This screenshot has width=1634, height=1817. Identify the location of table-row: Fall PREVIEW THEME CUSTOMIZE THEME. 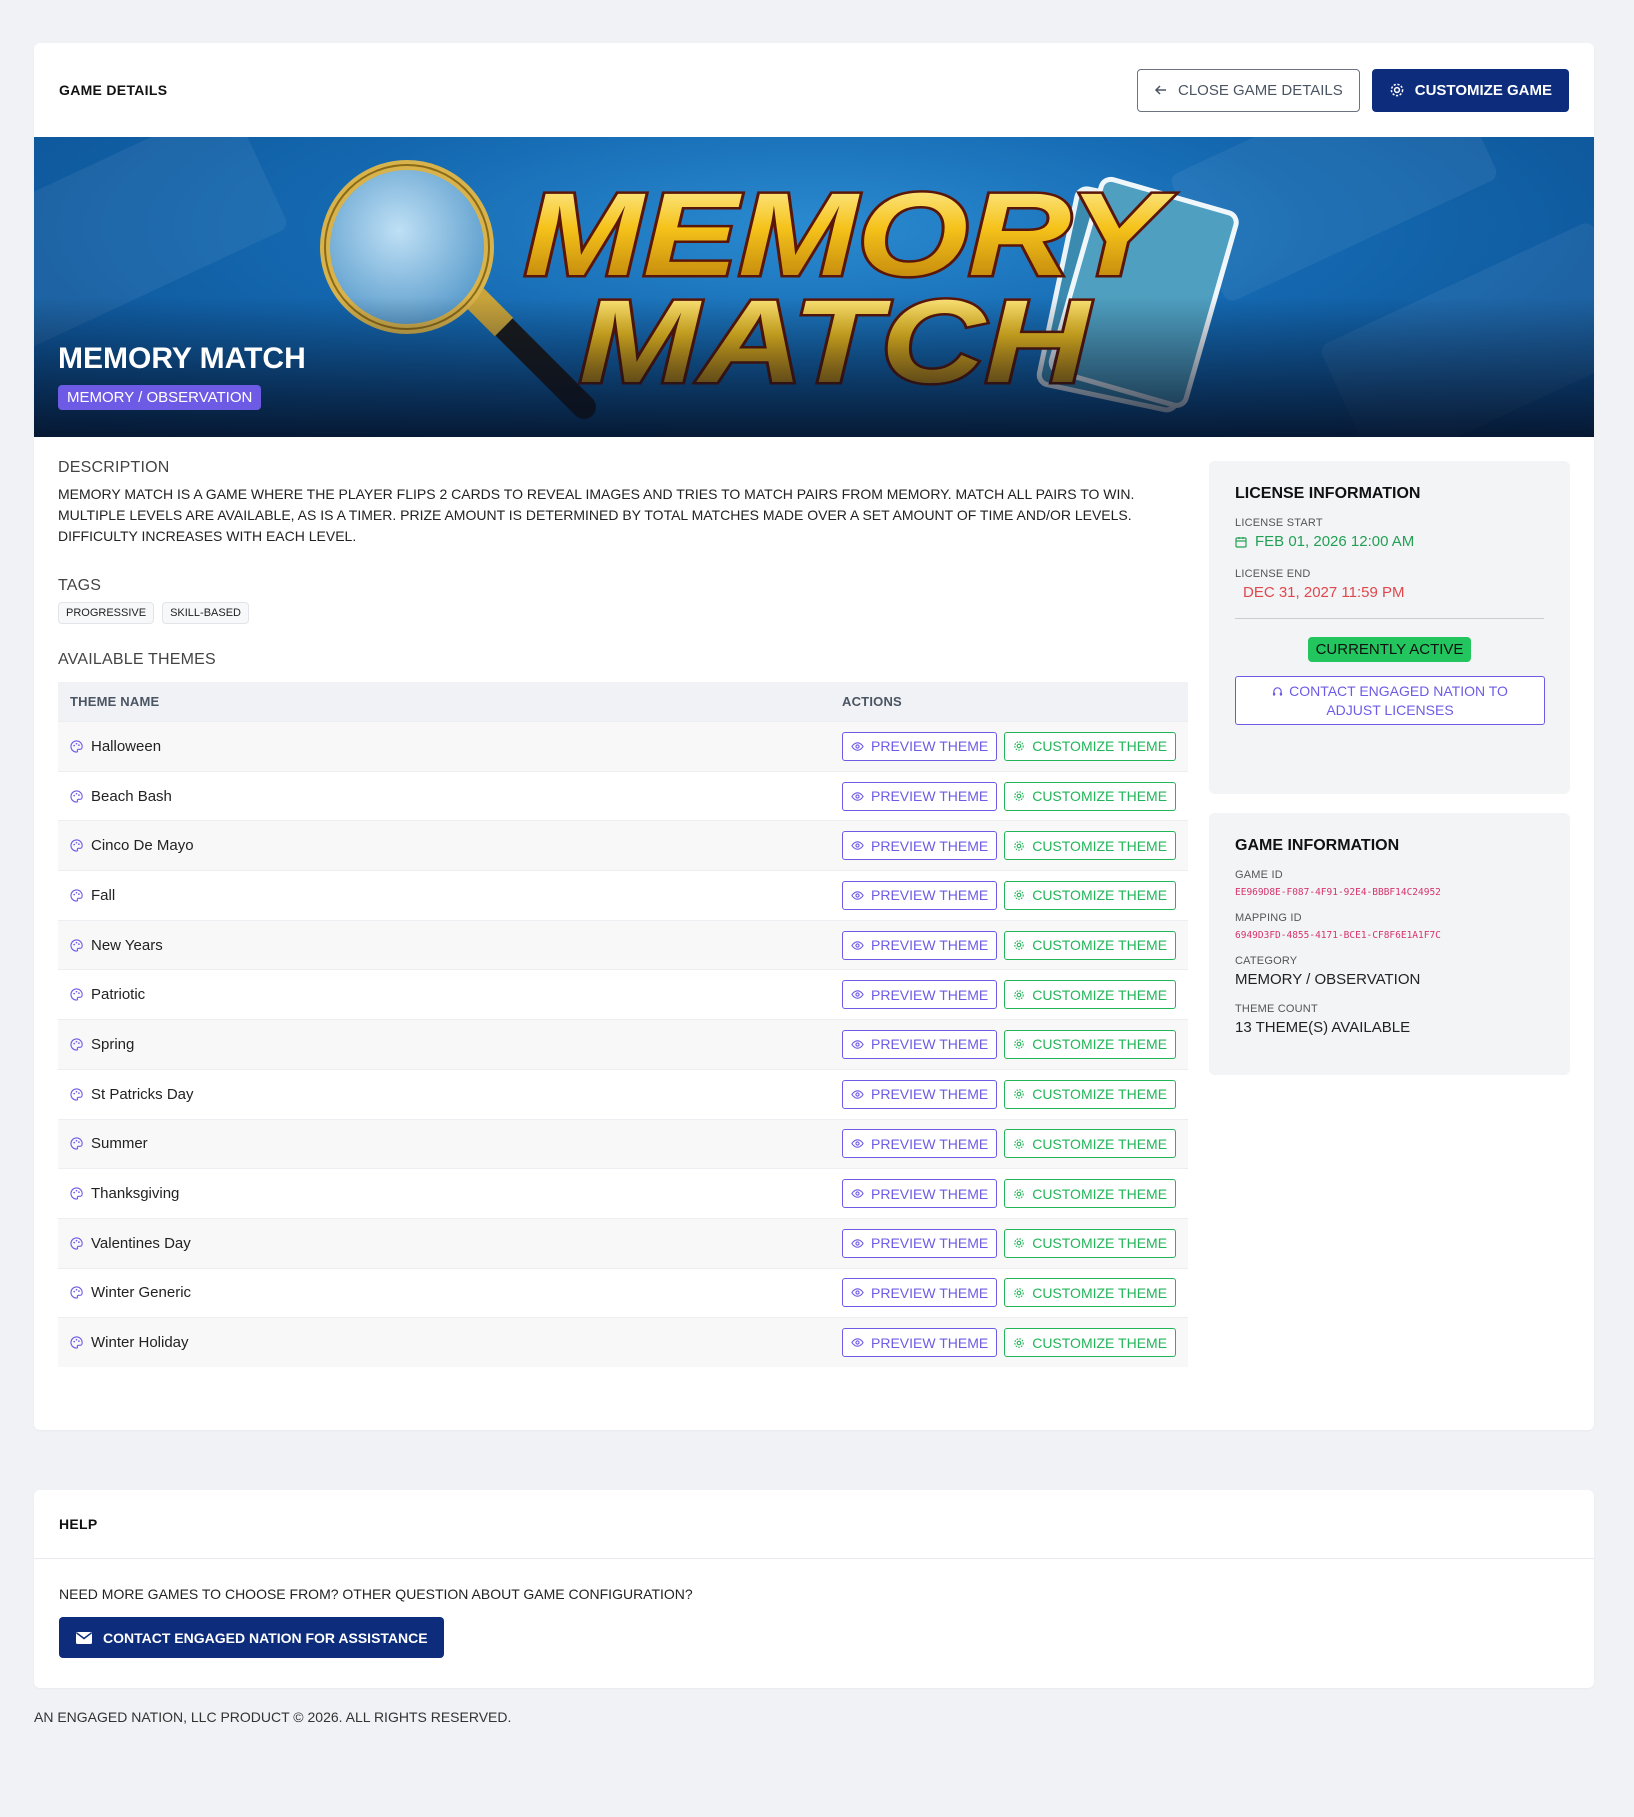
(623, 895).